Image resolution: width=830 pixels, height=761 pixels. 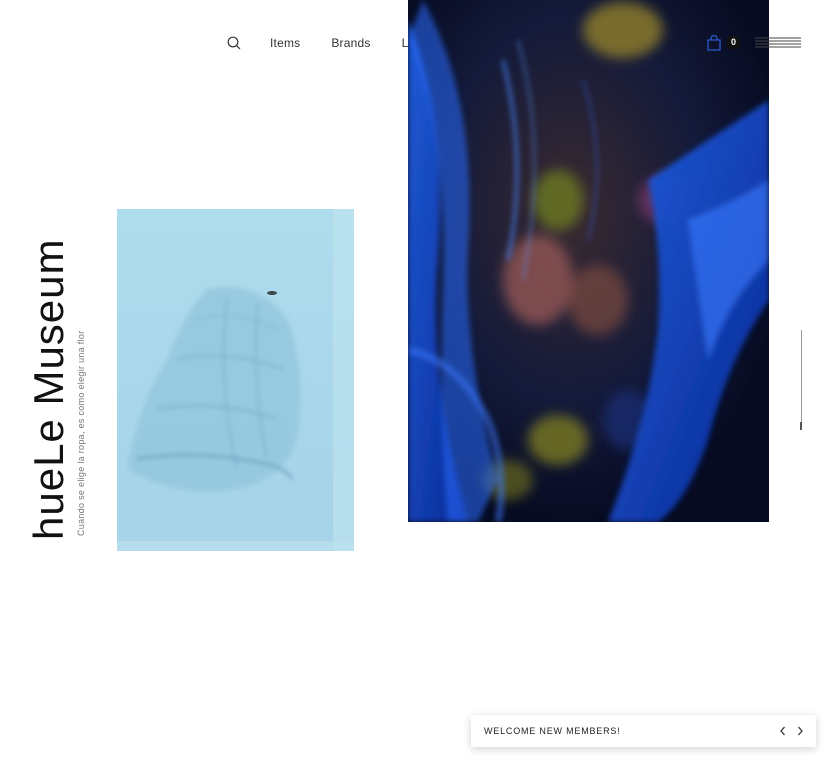 What do you see at coordinates (733, 42) in the screenshot?
I see `cart-count-badge: 0` at bounding box center [733, 42].